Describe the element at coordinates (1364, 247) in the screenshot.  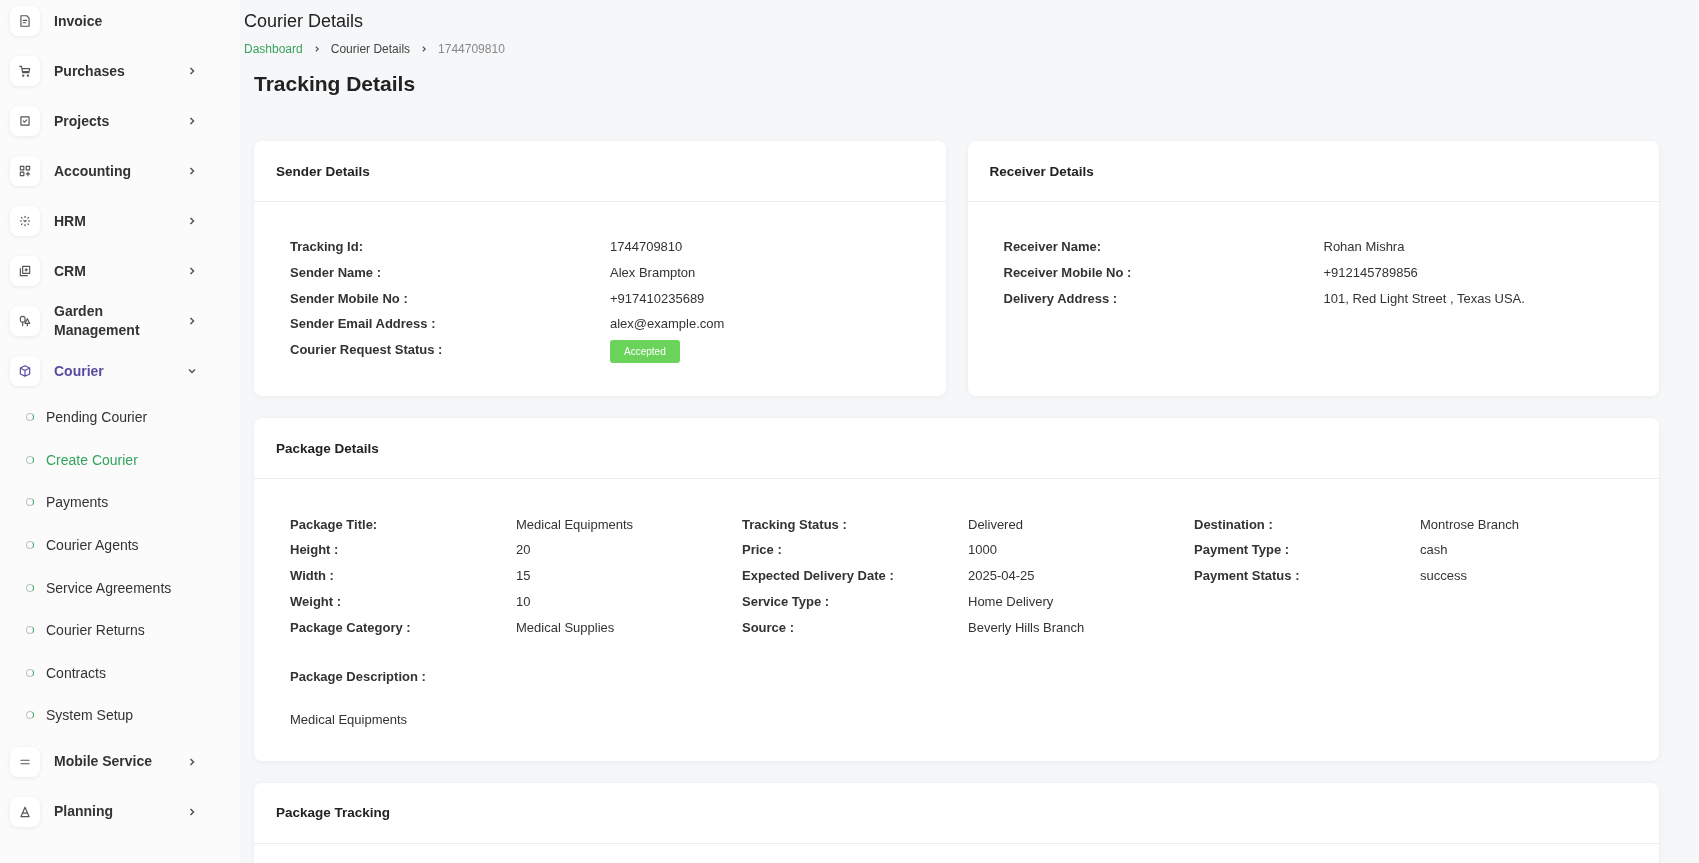
I see `field-value: Rohan Mishra` at that location.